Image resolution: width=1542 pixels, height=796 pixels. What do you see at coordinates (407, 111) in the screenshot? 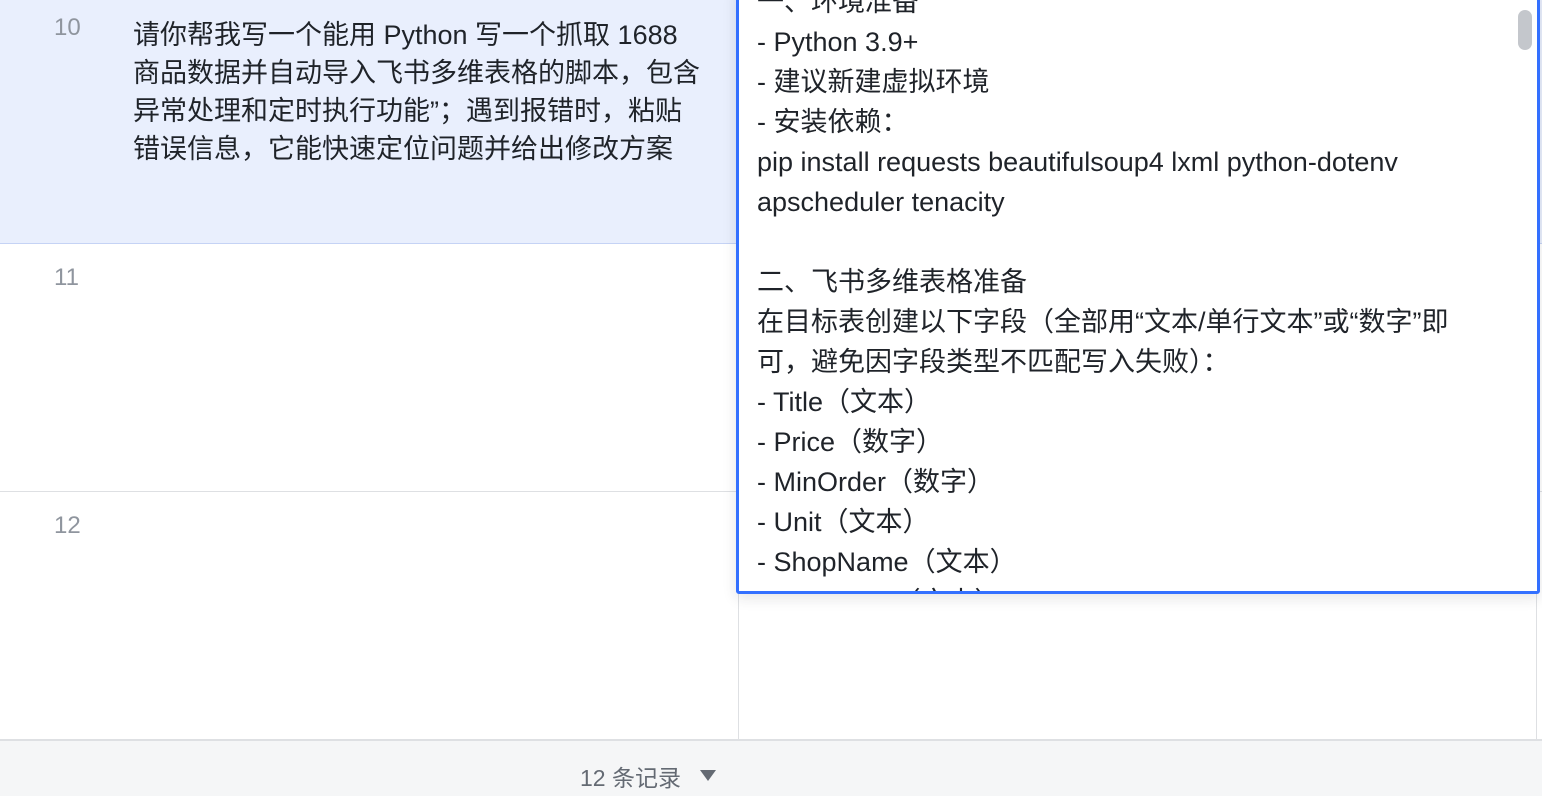
I see `cell-text-line: 异常处理和定时执行功能”；遇到报错时，粘贴` at bounding box center [407, 111].